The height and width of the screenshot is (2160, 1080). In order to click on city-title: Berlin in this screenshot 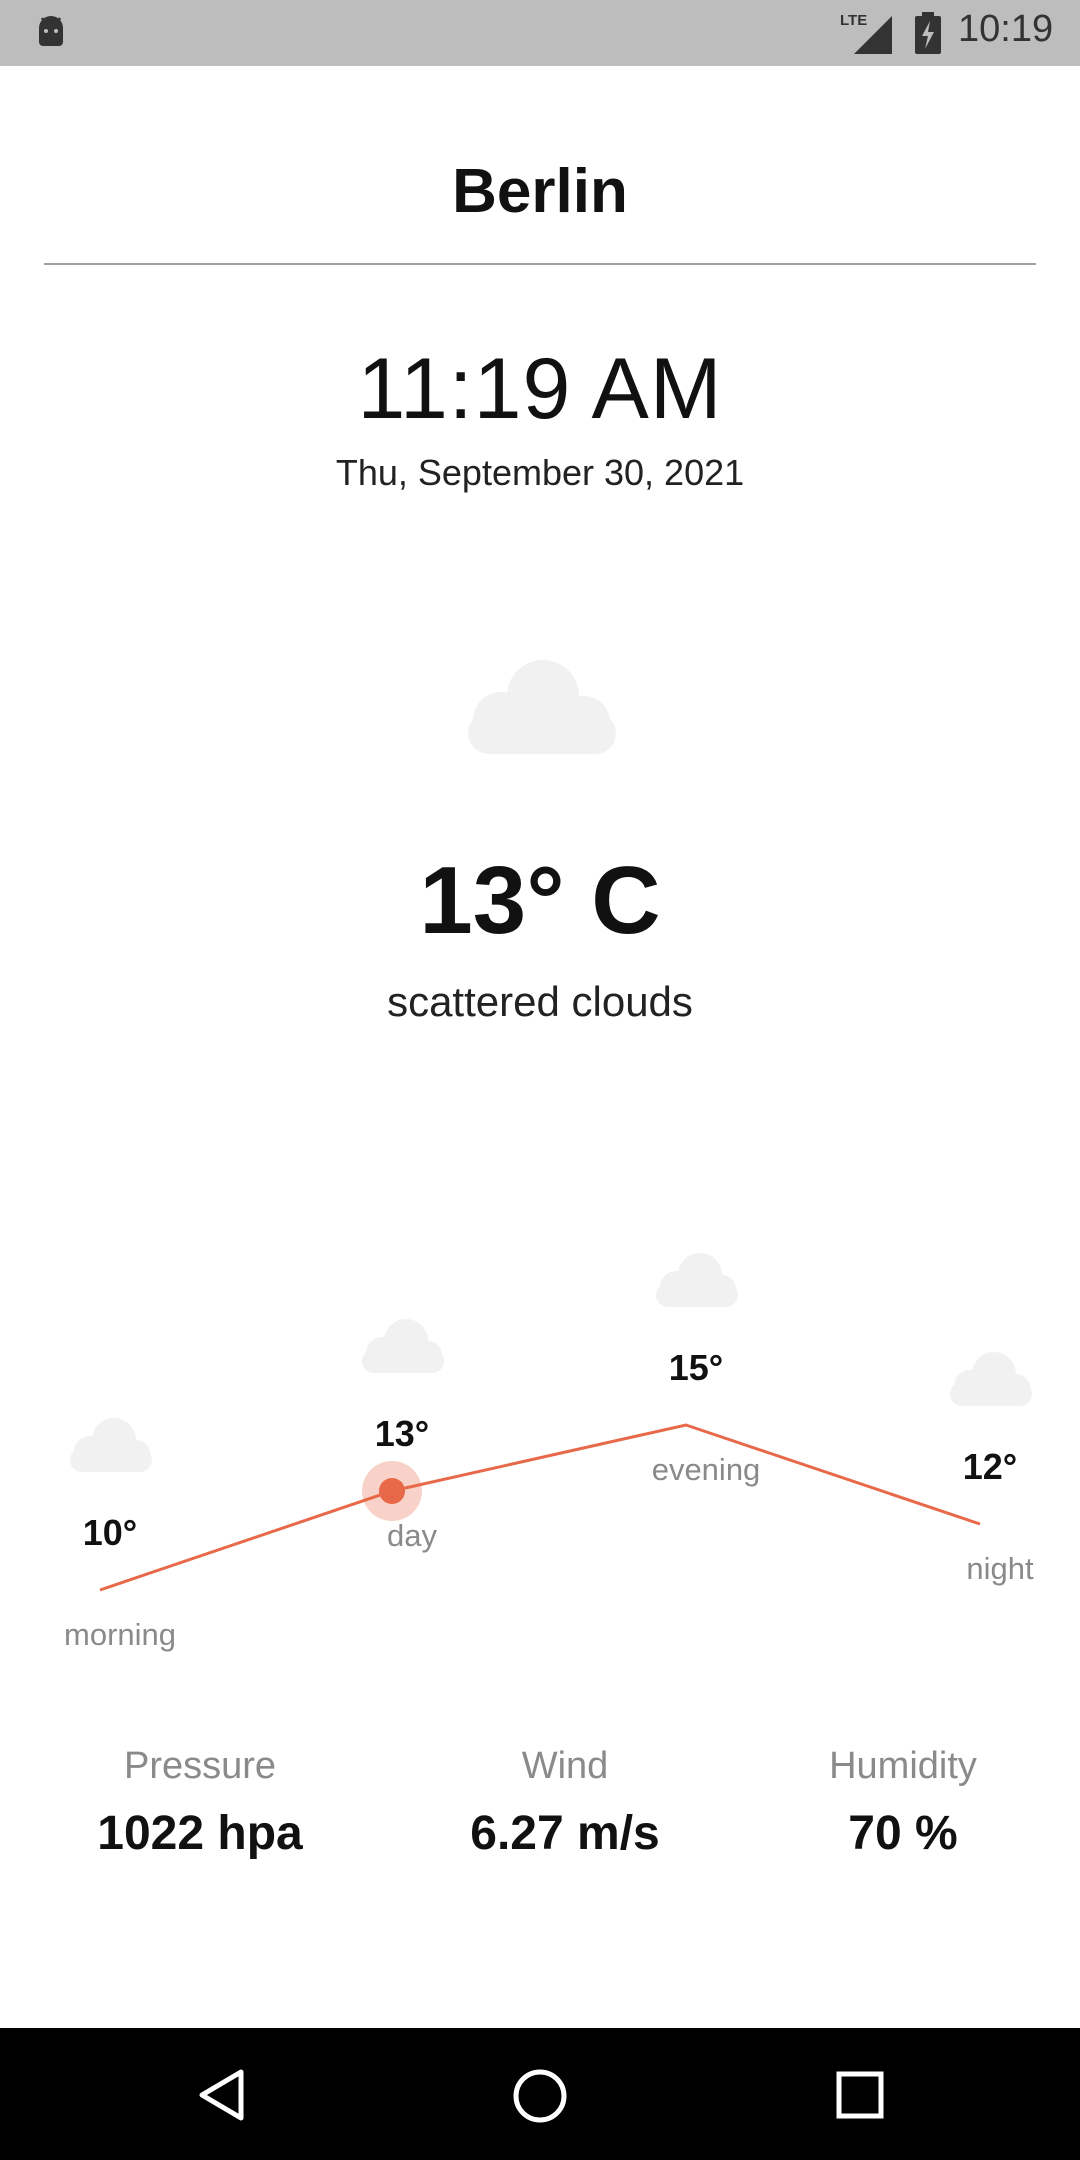, I will do `click(540, 191)`.